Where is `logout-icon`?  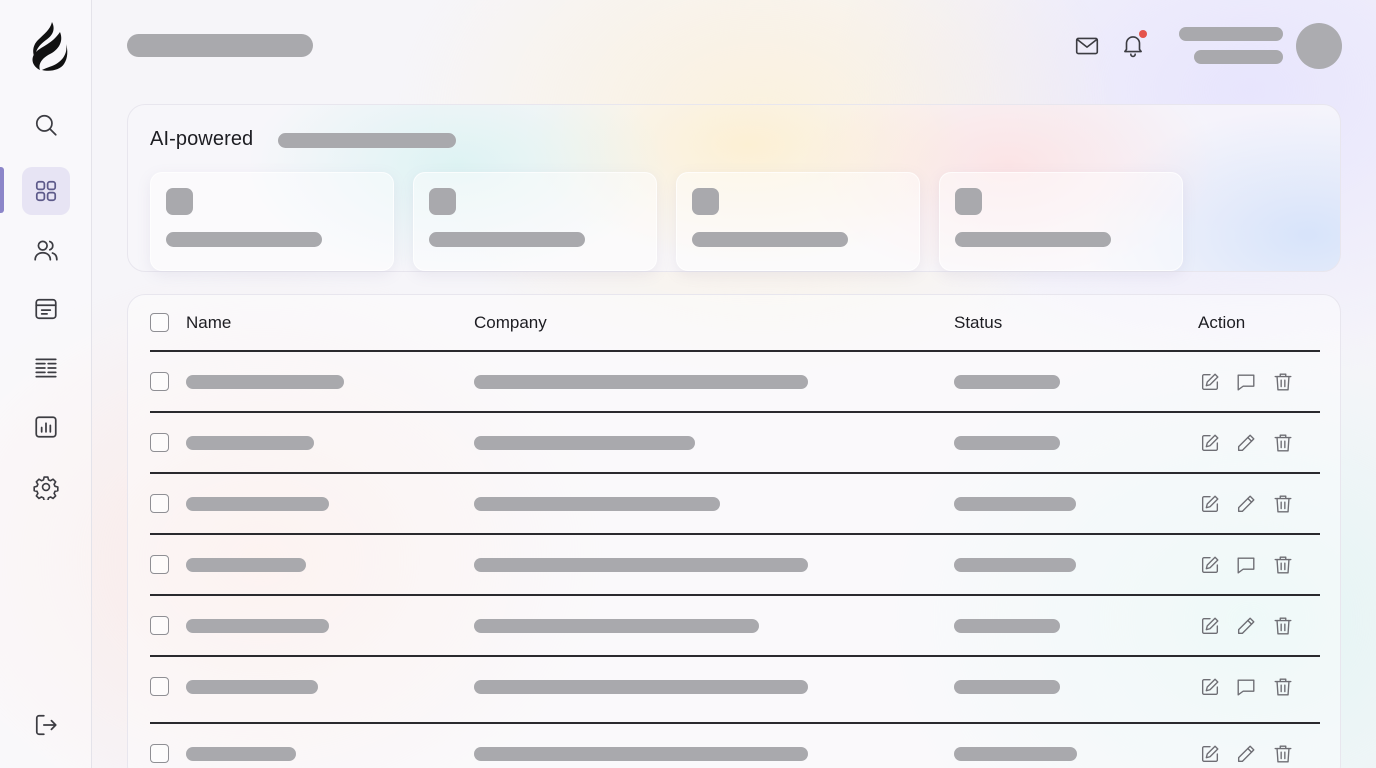 logout-icon is located at coordinates (46, 725).